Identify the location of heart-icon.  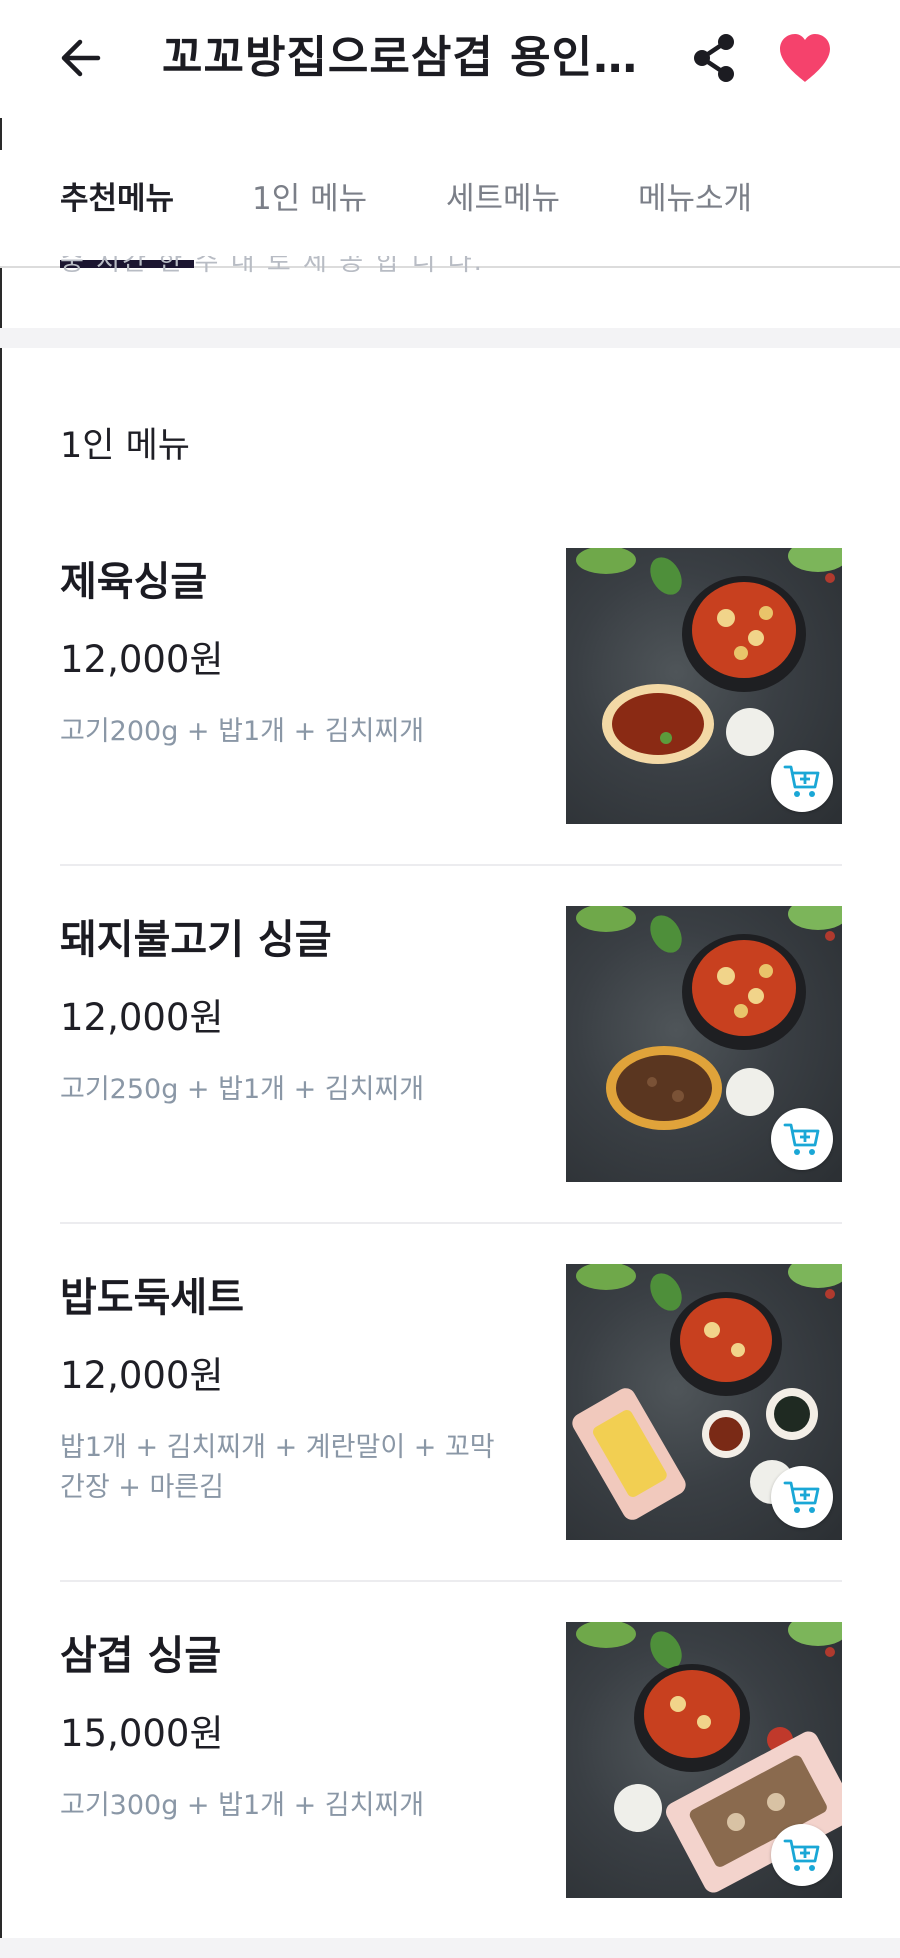
(805, 58).